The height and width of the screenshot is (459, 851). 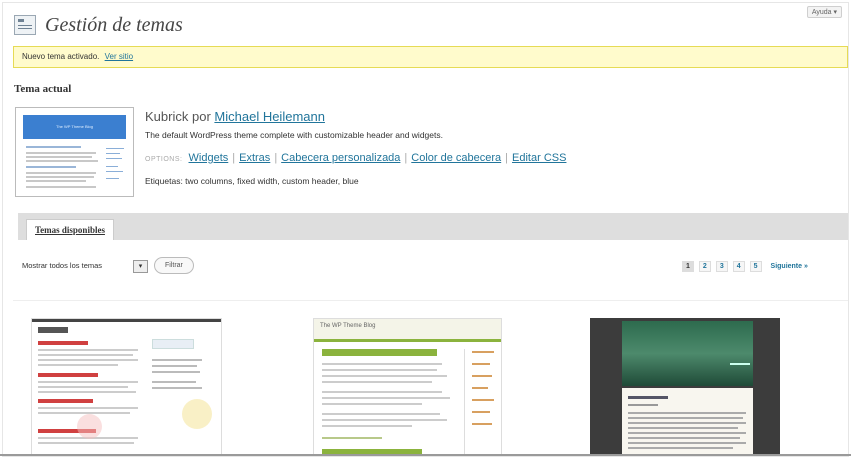 I want to click on option-widgets-link: Widgets, so click(x=209, y=158).